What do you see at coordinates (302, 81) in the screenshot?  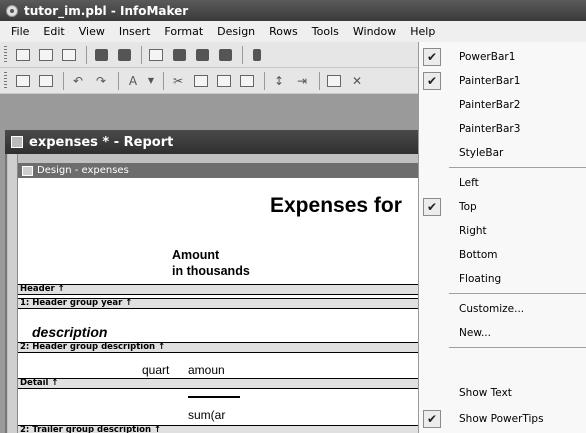 I see `tab-order-icon: ⇥` at bounding box center [302, 81].